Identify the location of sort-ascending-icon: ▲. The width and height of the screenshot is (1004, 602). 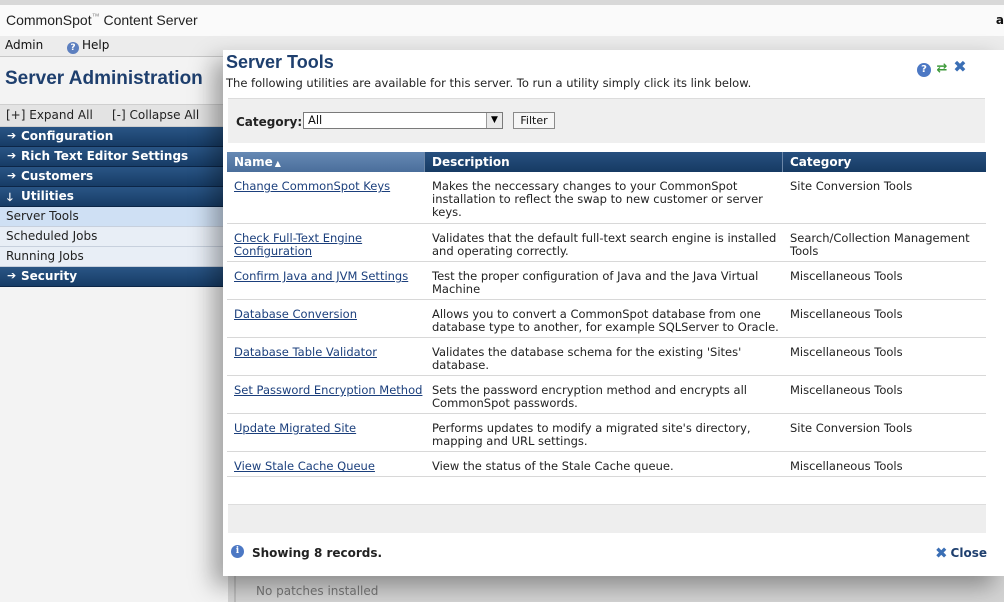
(277, 163).